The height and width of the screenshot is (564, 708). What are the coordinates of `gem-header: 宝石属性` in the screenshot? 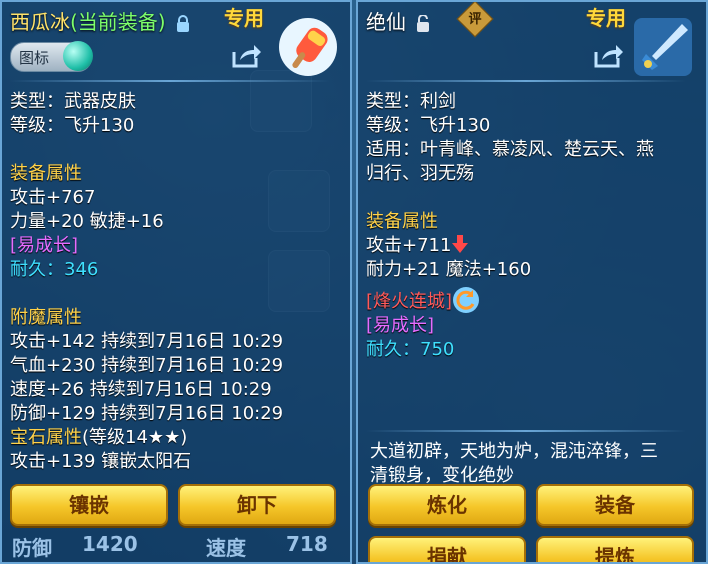 It's located at (46, 437).